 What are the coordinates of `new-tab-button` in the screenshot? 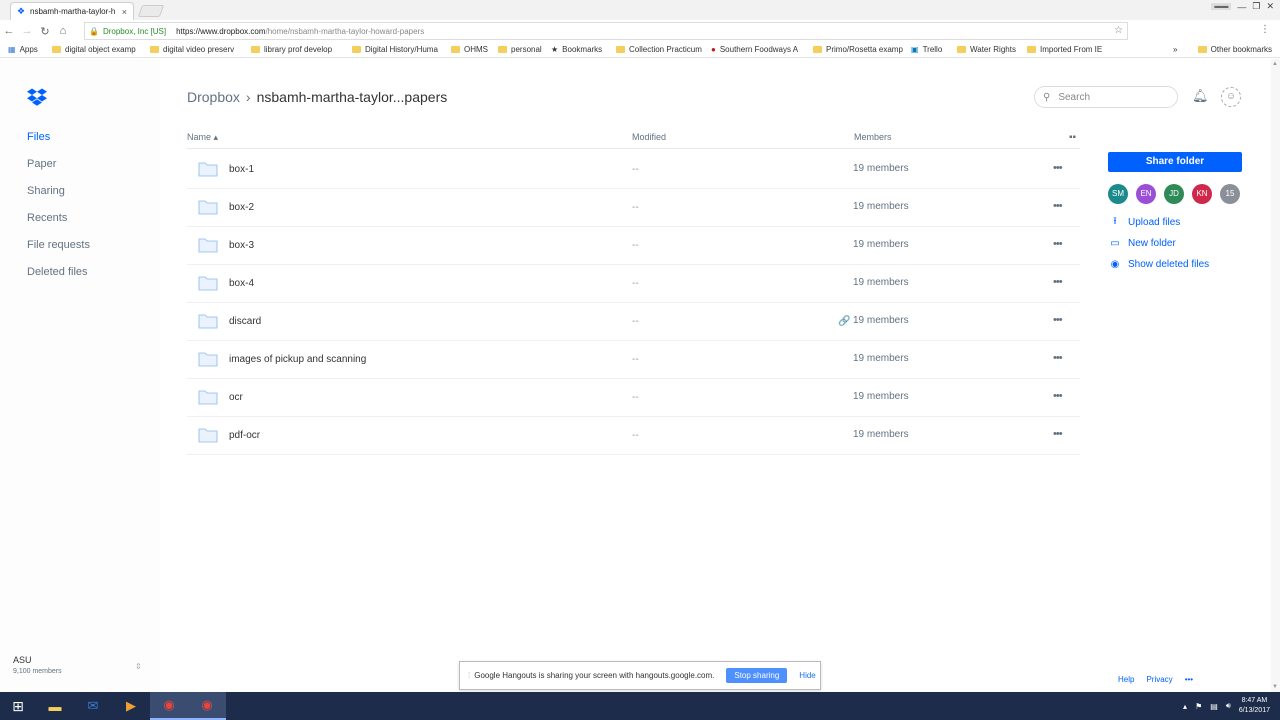 It's located at (151, 11).